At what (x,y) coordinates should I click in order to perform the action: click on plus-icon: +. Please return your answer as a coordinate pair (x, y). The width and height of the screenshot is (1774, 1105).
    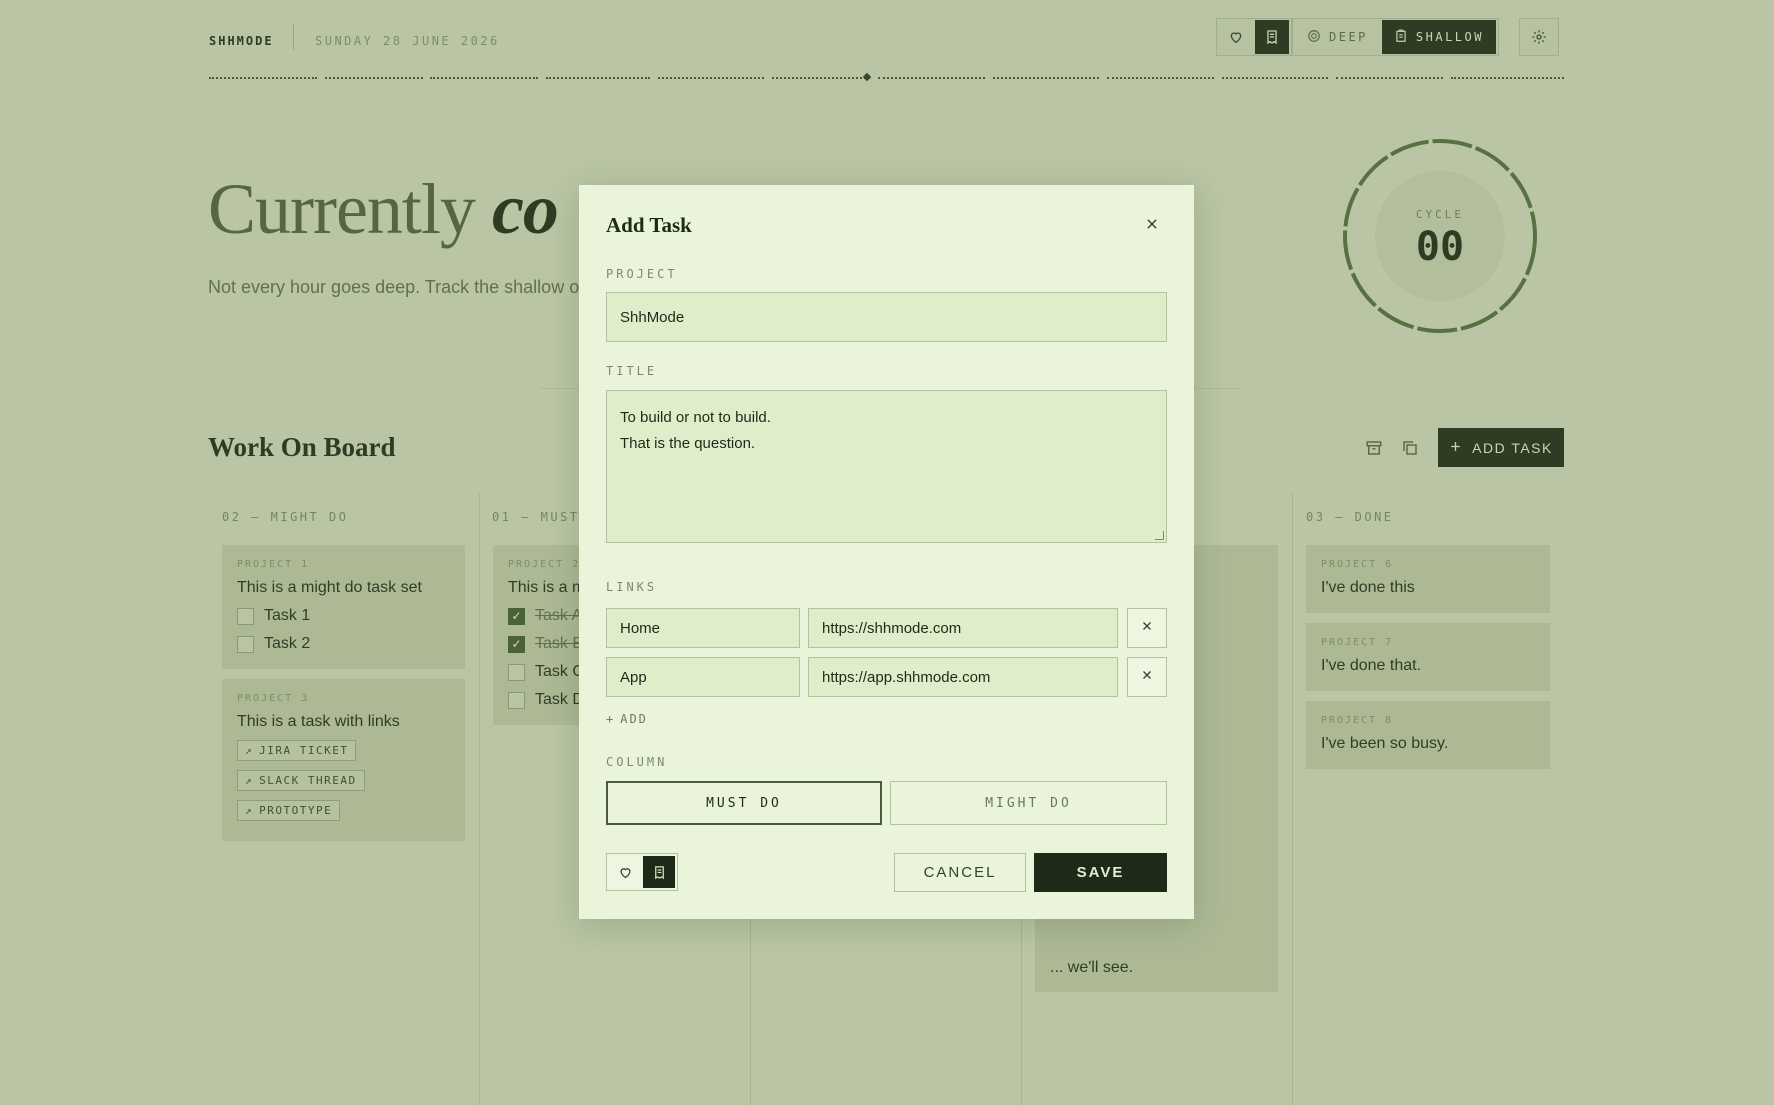
    Looking at the image, I should click on (611, 719).